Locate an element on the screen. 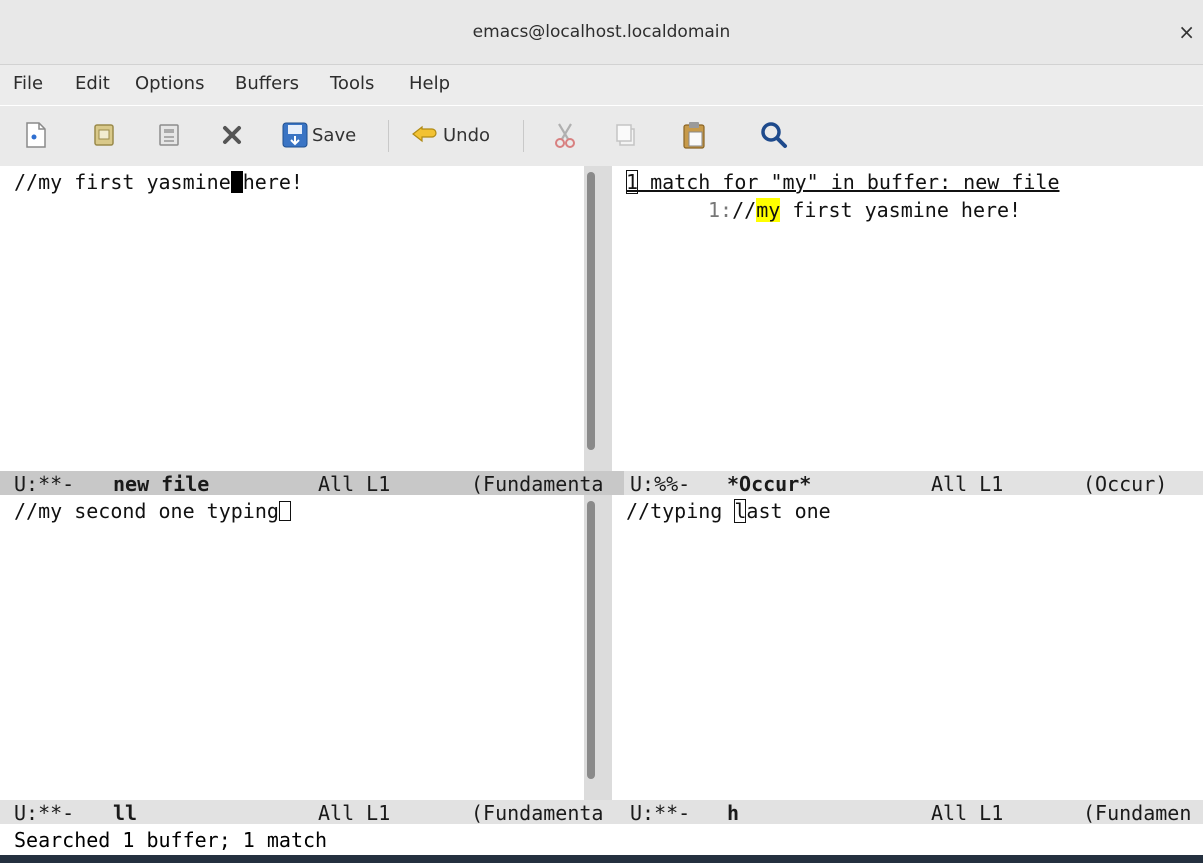  buffer-text: //my second one typing is located at coordinates (152, 511).